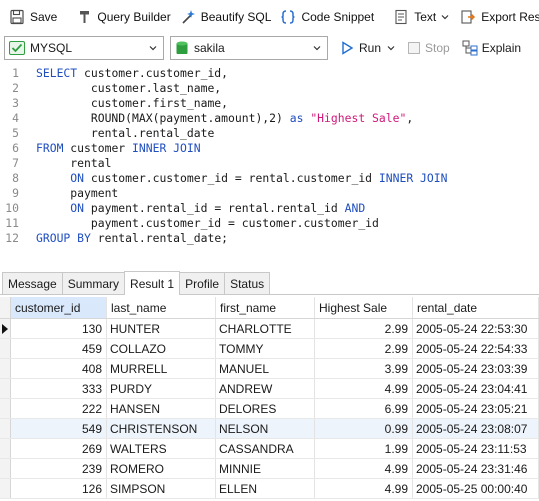 This screenshot has height=501, width=539. I want to click on stop-button: Stop, so click(429, 48).